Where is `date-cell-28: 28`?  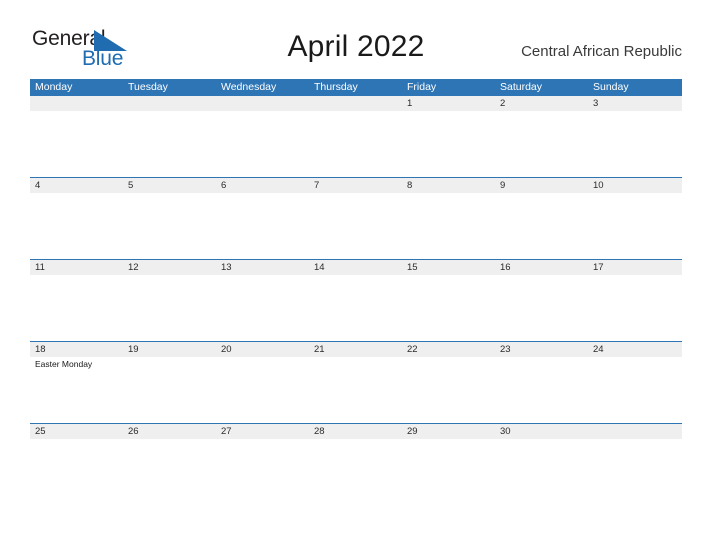
date-cell-28: 28 is located at coordinates (355, 431).